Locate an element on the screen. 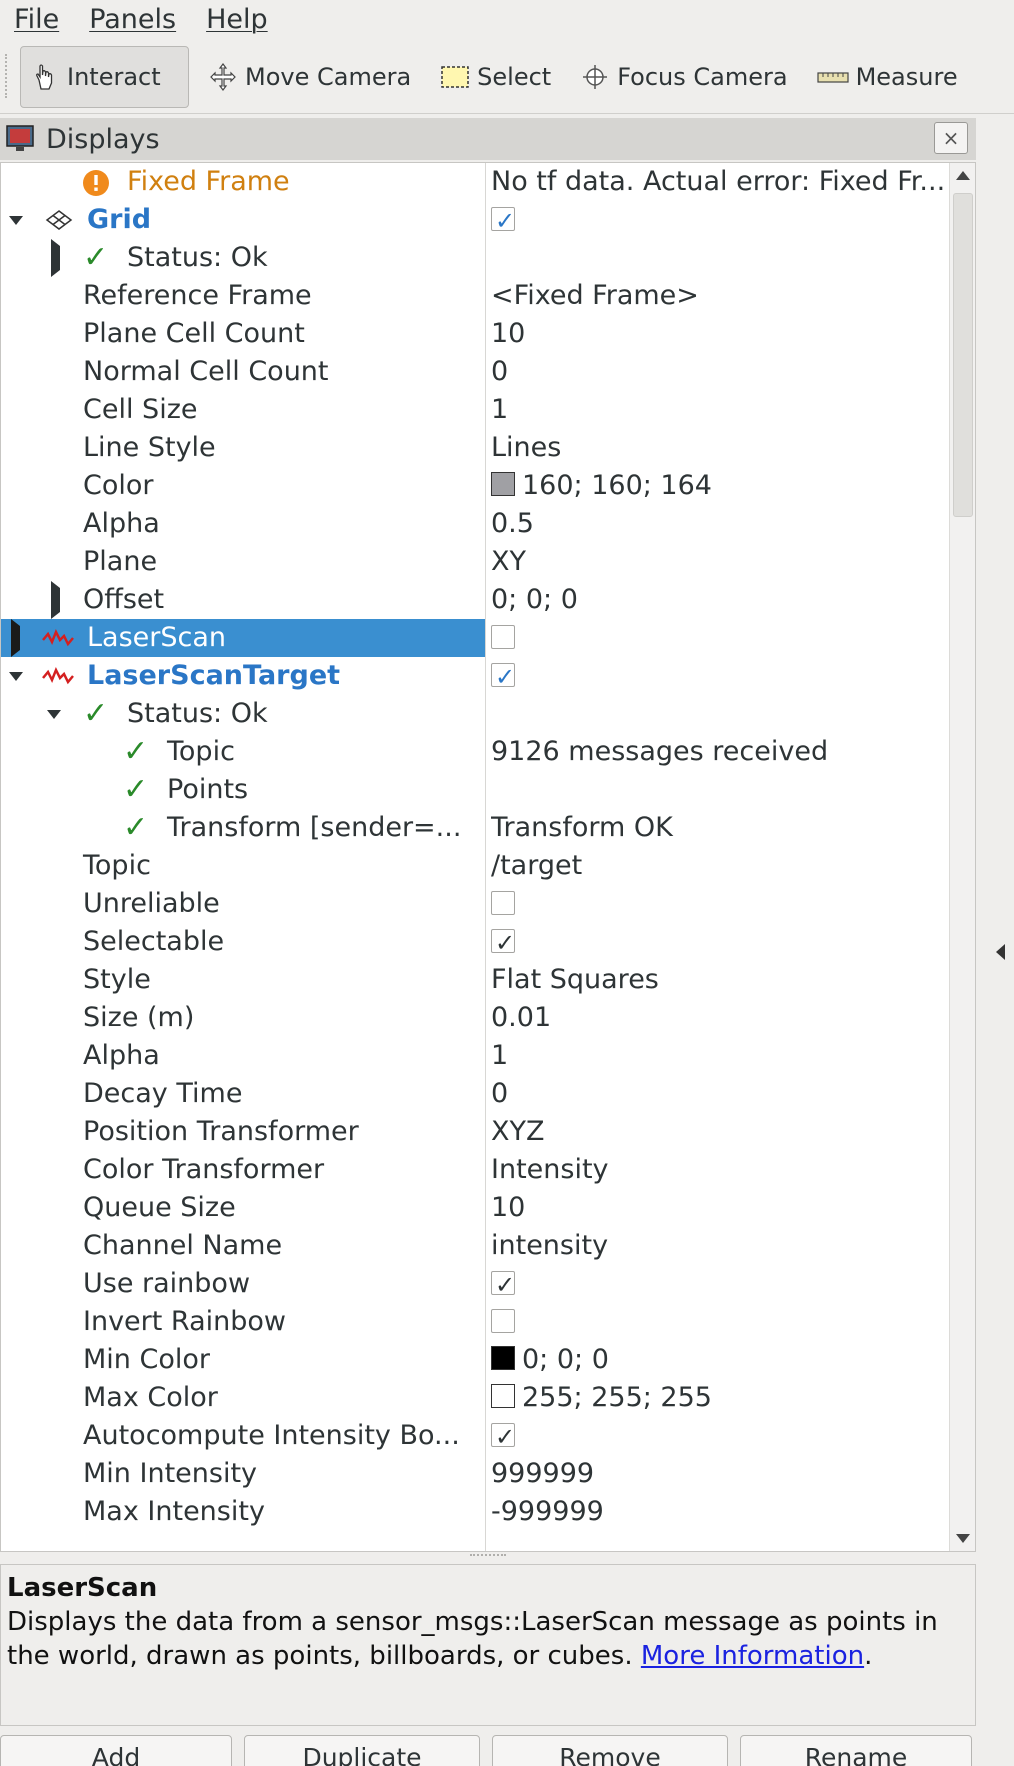 The image size is (1014, 1766). duplicate-button: Duplicate is located at coordinates (362, 1750).